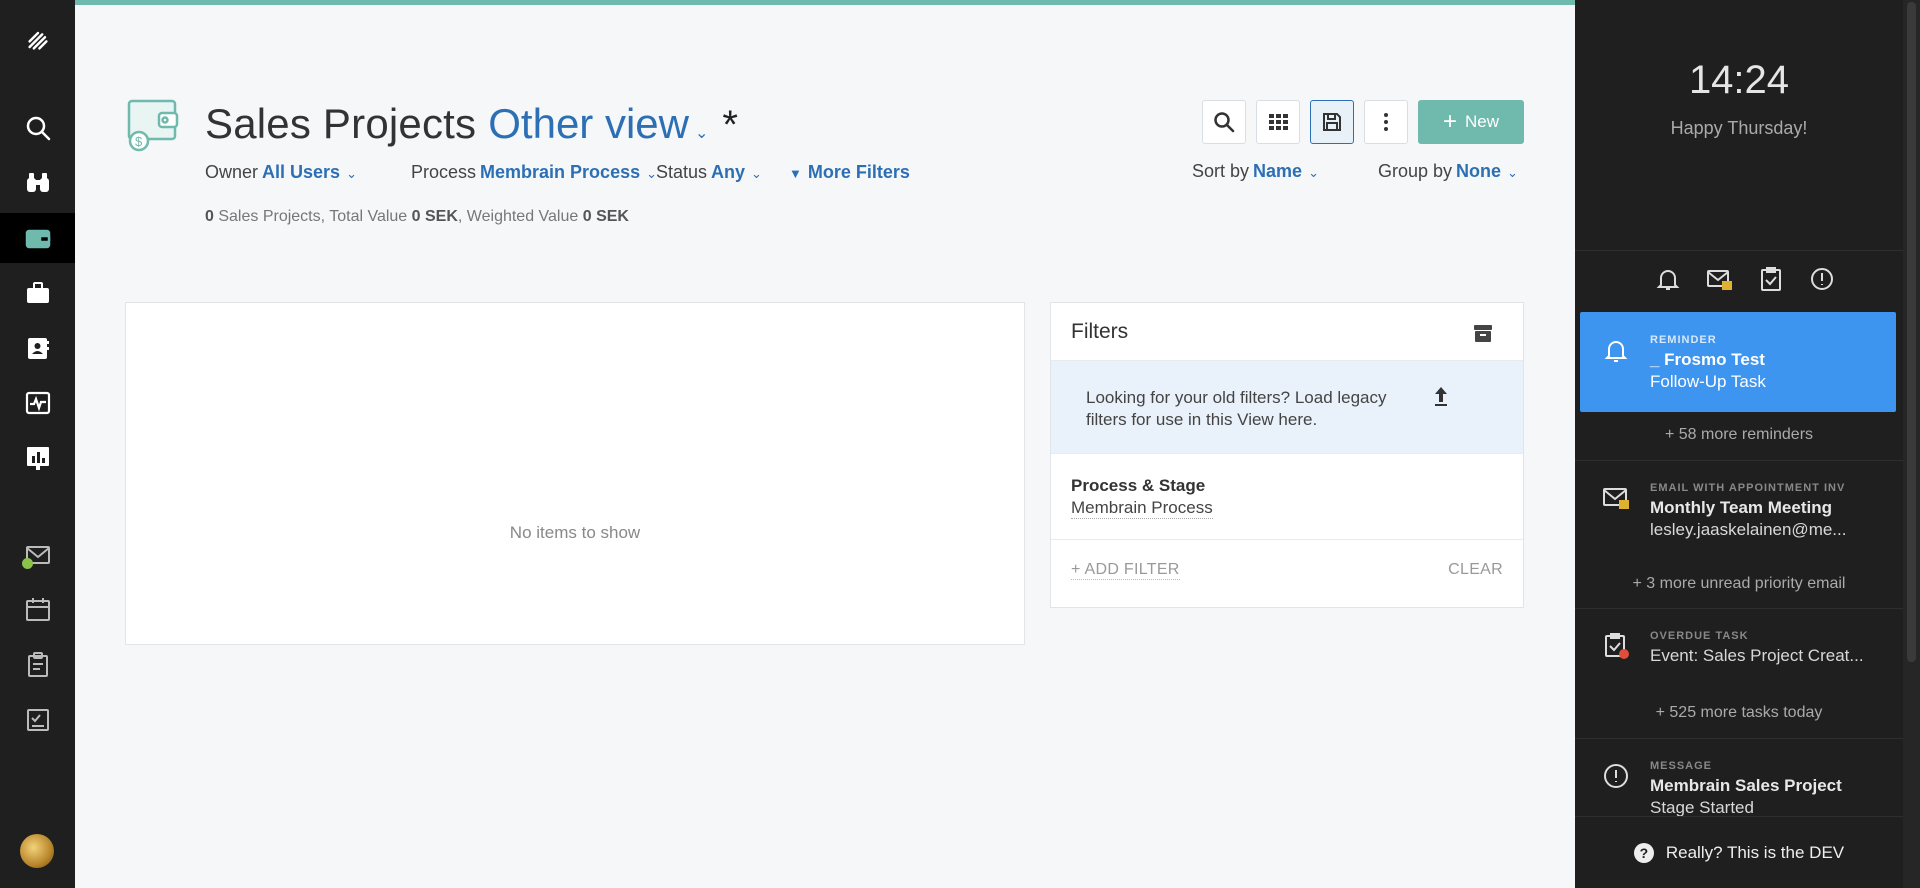 The image size is (1920, 888). I want to click on dev-environment-footer: ? Really? This is the DEV, so click(1739, 852).